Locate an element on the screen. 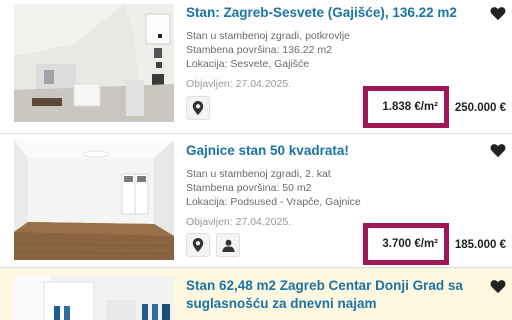 Image resolution: width=512 pixels, height=320 pixels. price-per-m2-highlight: 3.700 €/m² is located at coordinates (406, 244).